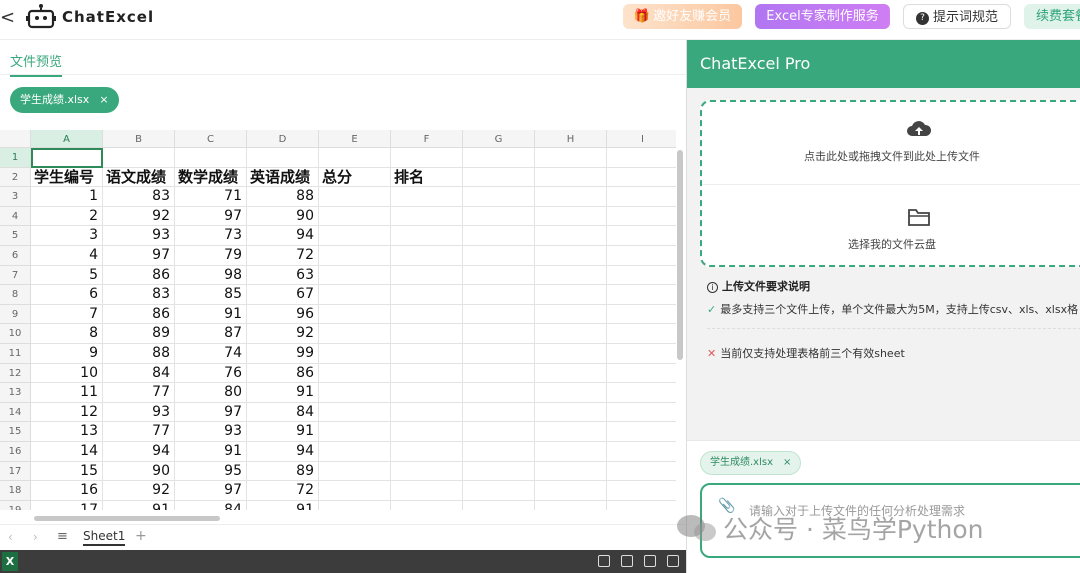 This screenshot has width=1080, height=573. I want to click on vertical-scrollbar, so click(680, 255).